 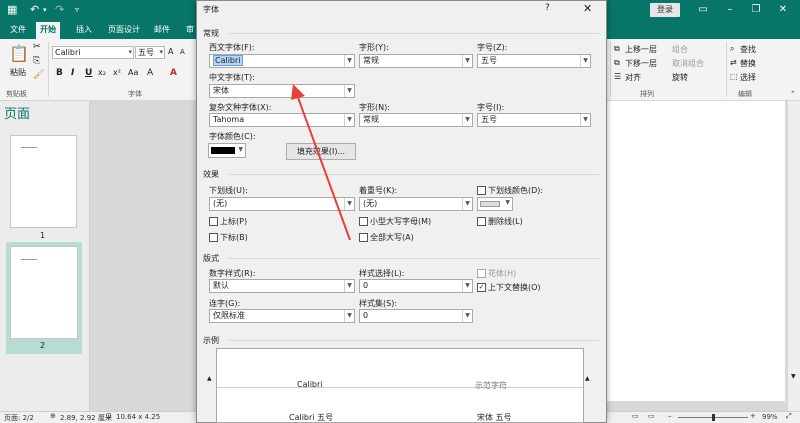 I want to click on bring-forward-icon: ⧉, so click(x=617, y=49).